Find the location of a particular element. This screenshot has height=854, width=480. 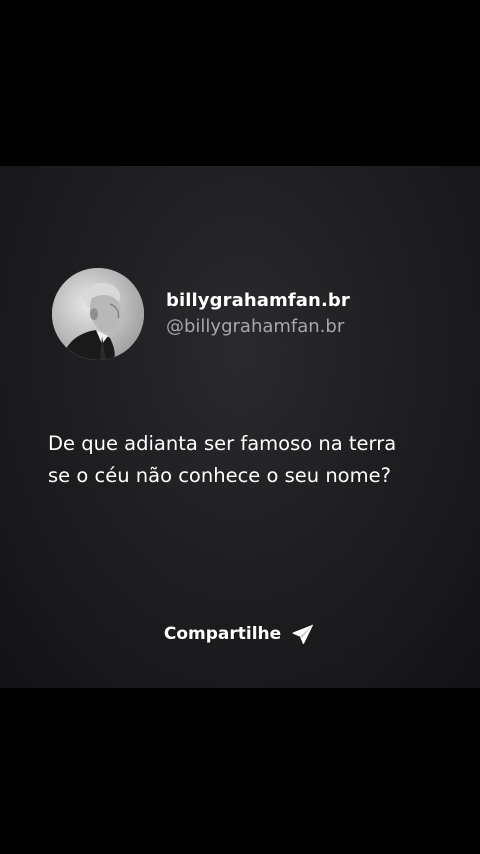

paper-plane-icon is located at coordinates (303, 634).